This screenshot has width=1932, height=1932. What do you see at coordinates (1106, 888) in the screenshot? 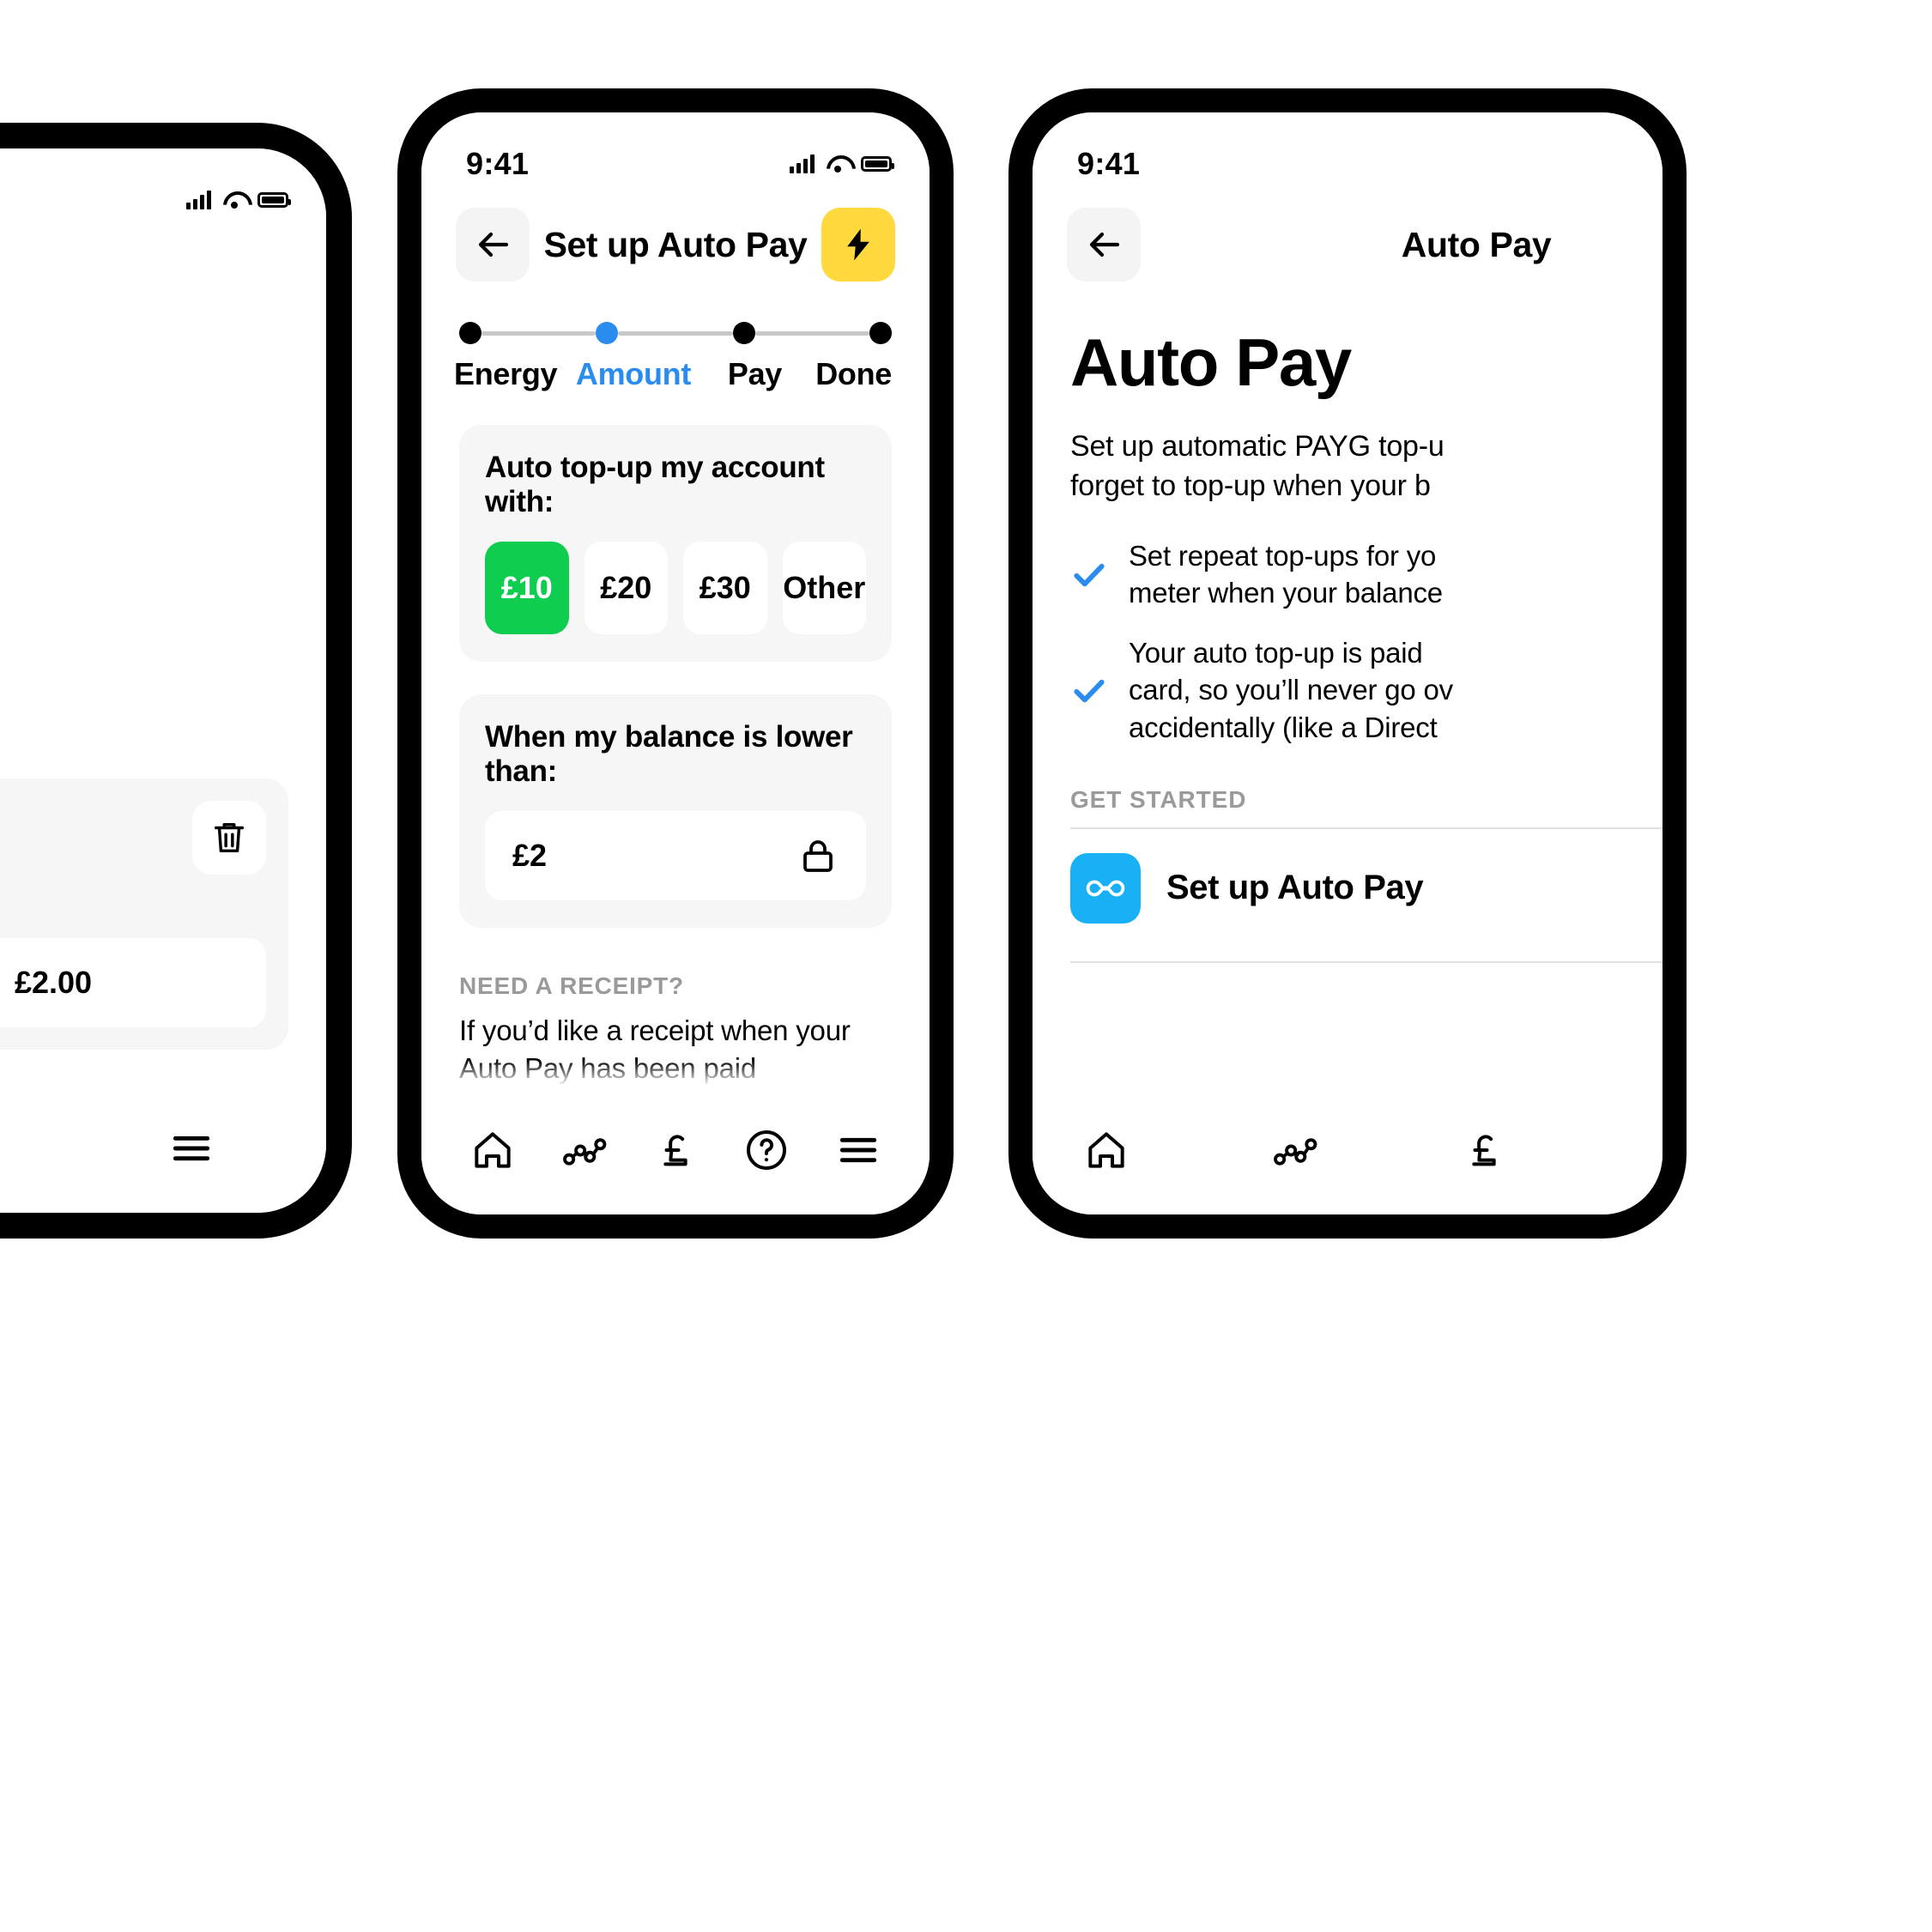
I see `auto-pay-tile` at bounding box center [1106, 888].